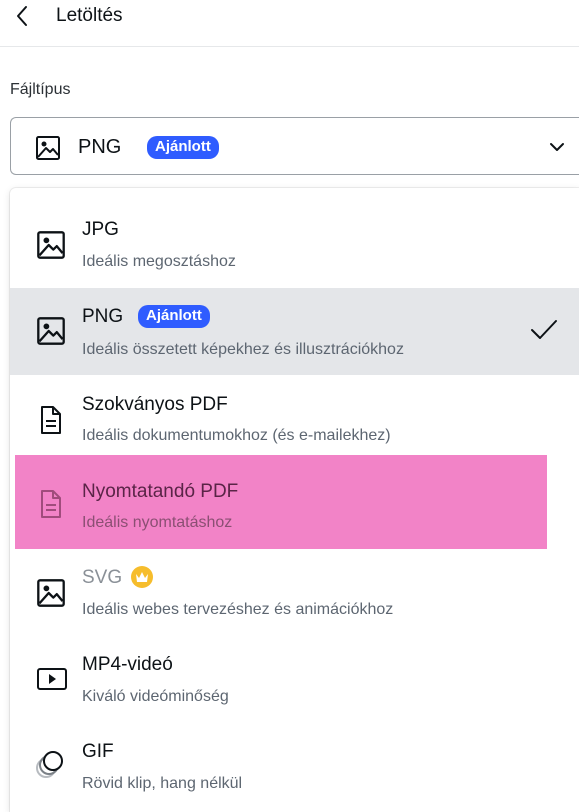  Describe the element at coordinates (127, 664) in the screenshot. I see `option-name: MP4-videó` at that location.